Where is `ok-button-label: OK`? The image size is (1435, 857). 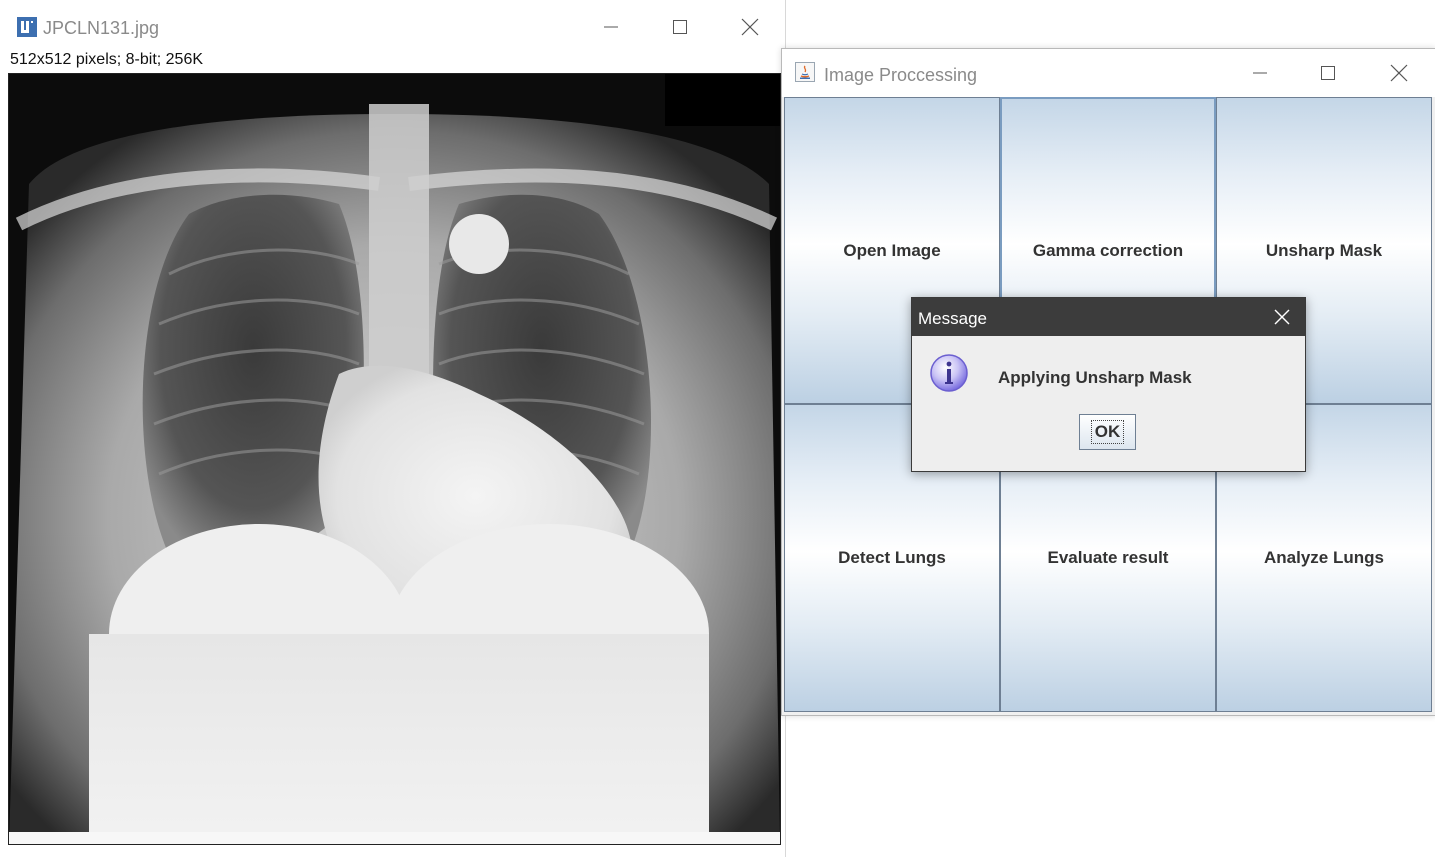 ok-button-label: OK is located at coordinates (1107, 432).